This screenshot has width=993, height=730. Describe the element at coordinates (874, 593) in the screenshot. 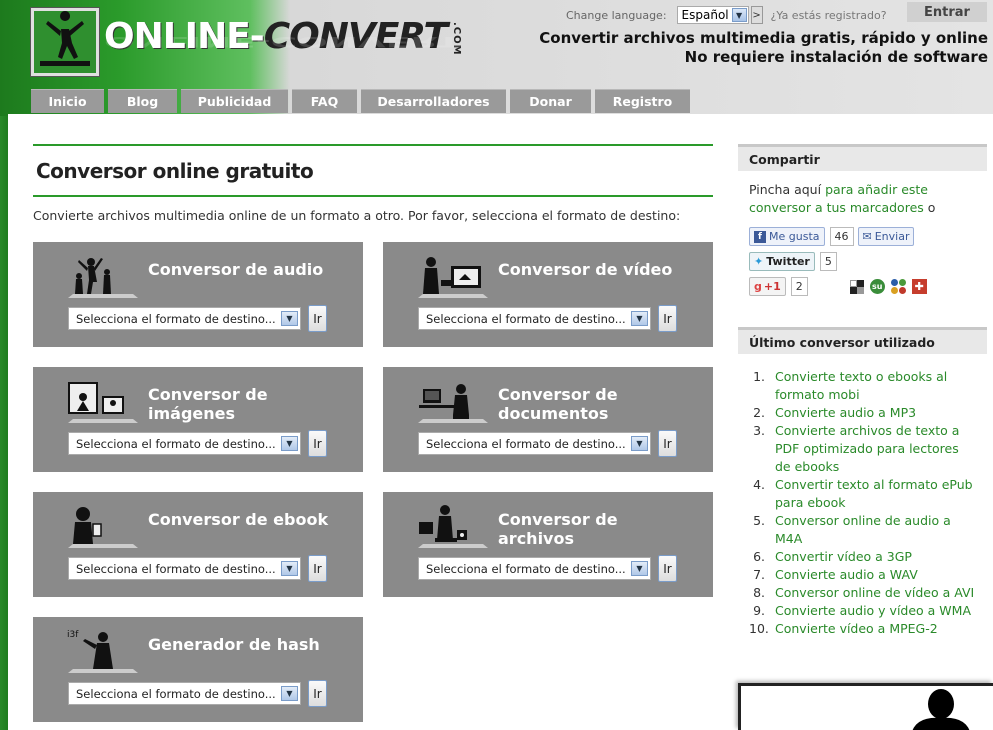

I see `recent-link: Conversor online de vídeo a AVI` at that location.